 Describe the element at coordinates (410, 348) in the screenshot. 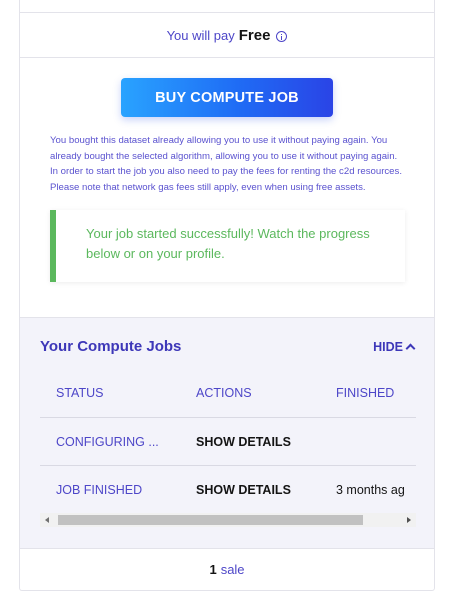

I see `chevron-up-icon` at that location.